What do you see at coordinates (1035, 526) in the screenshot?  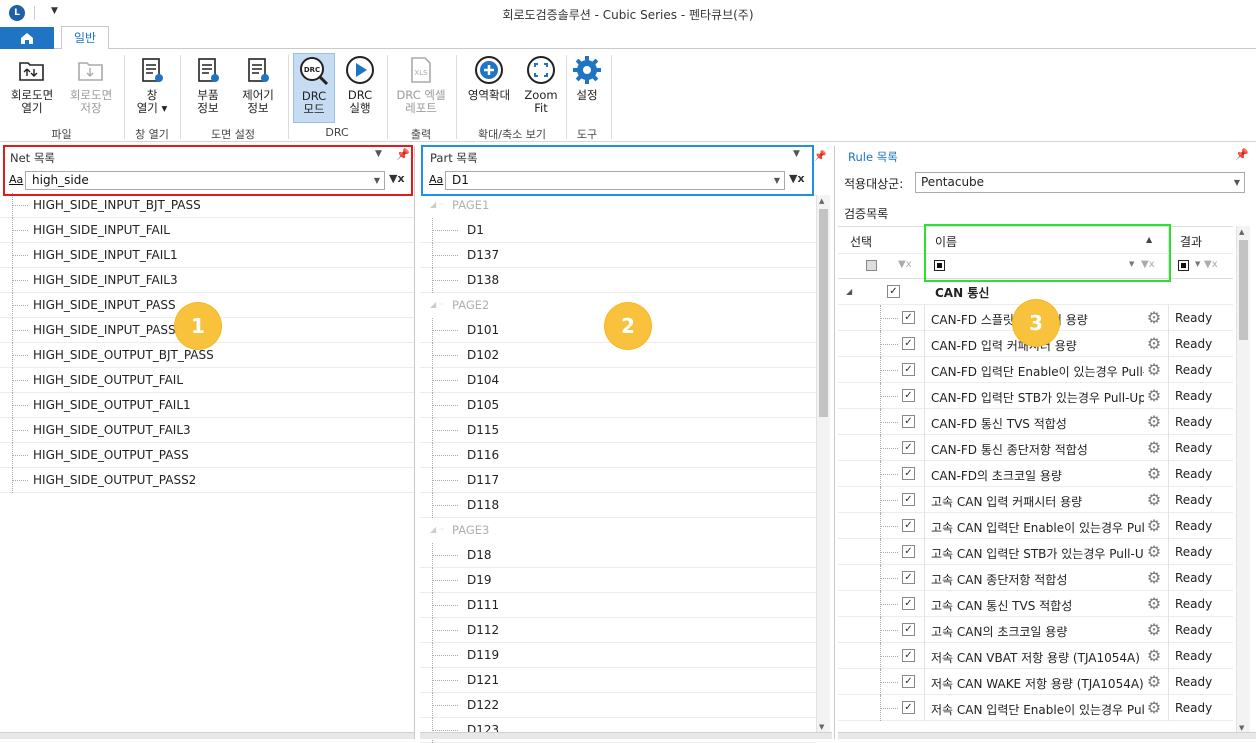 I see `rule-row: ✓ 고속 CAN 입력단 Enable이 있는경우 Pull- ⚙ Ready` at bounding box center [1035, 526].